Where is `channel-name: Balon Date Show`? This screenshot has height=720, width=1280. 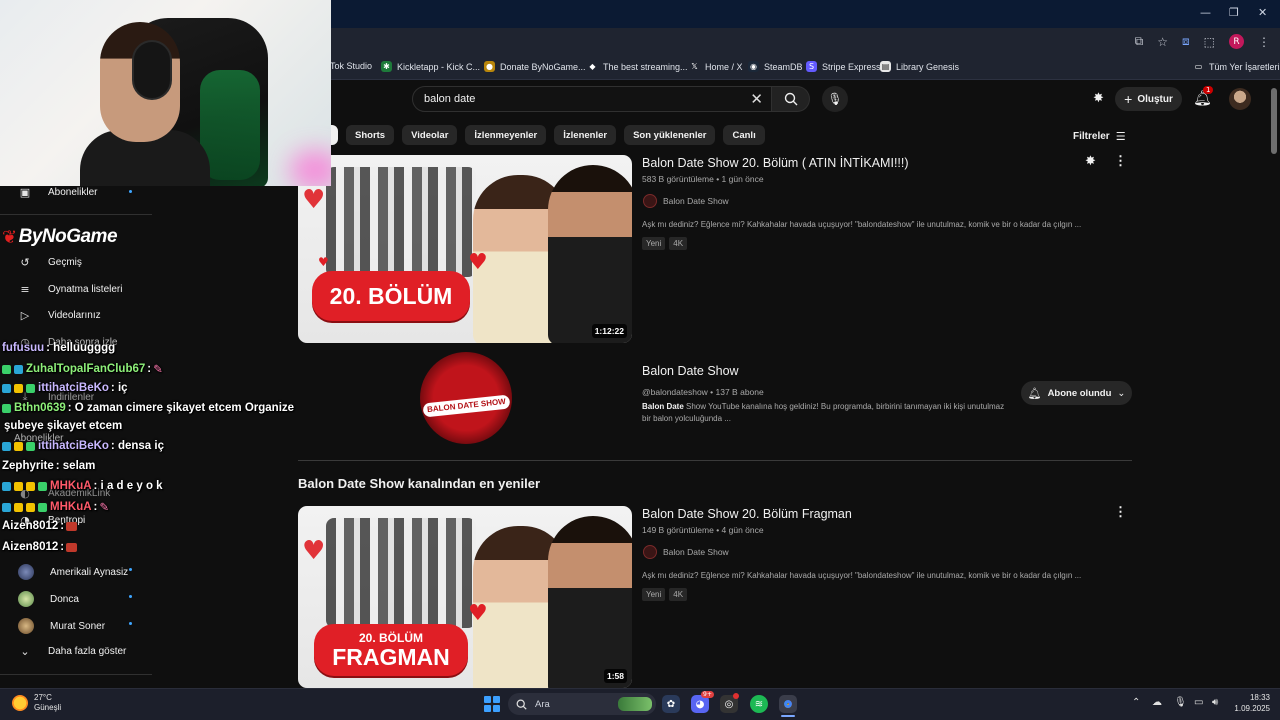
channel-name: Balon Date Show is located at coordinates (690, 371).